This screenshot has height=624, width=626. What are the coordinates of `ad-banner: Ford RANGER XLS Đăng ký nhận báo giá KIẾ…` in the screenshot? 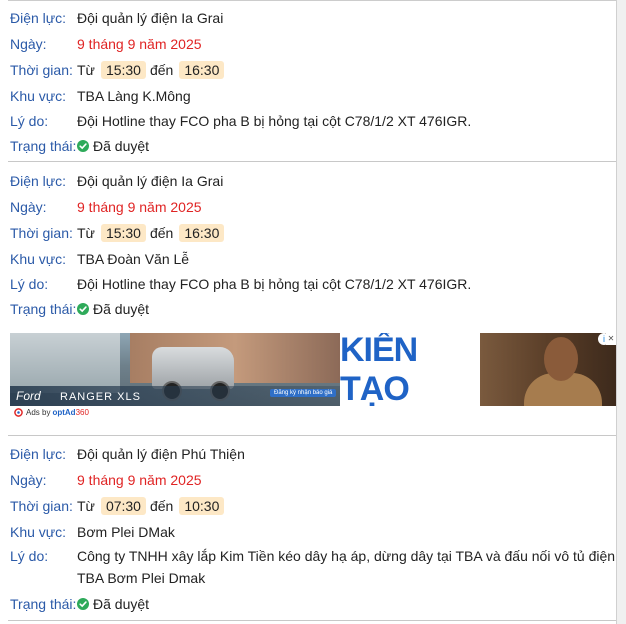 It's located at (313, 369).